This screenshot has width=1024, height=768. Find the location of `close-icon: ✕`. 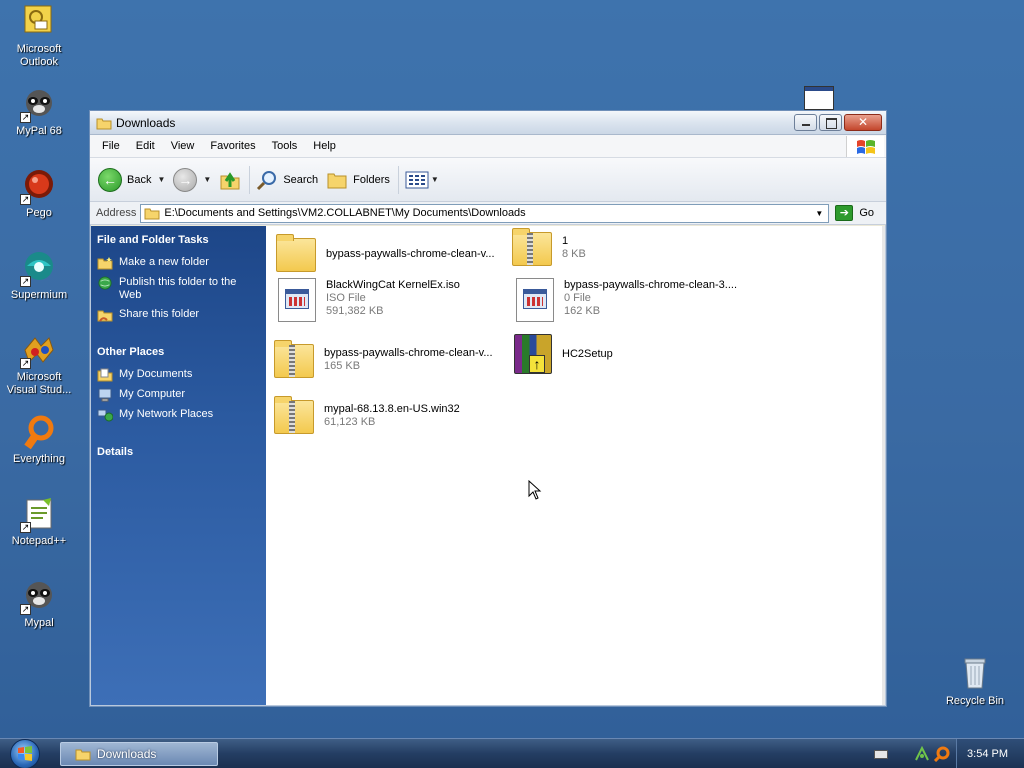

close-icon: ✕ is located at coordinates (863, 122).